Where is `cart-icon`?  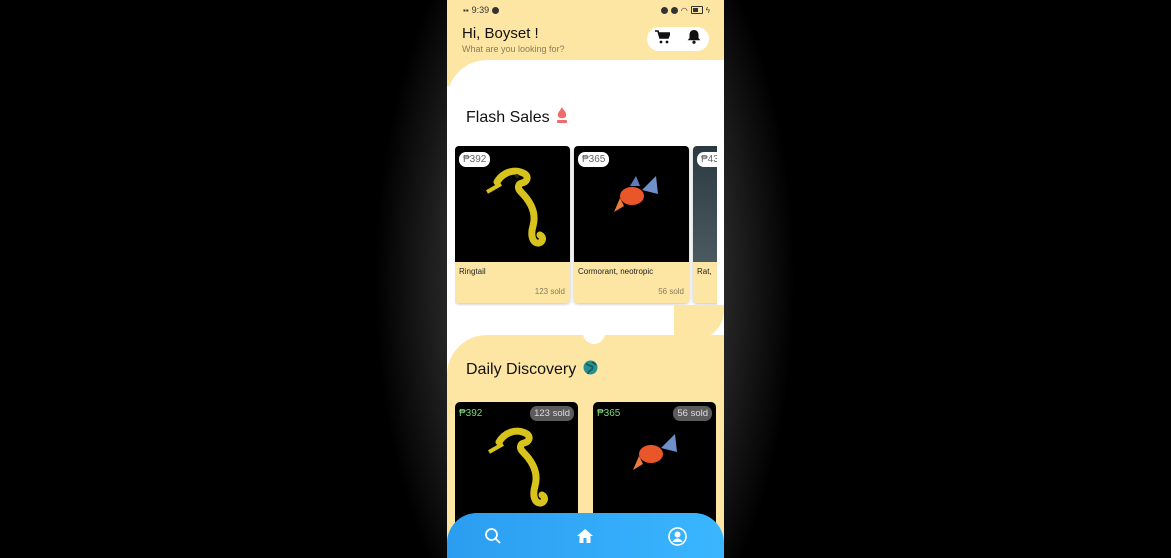
cart-icon is located at coordinates (663, 39).